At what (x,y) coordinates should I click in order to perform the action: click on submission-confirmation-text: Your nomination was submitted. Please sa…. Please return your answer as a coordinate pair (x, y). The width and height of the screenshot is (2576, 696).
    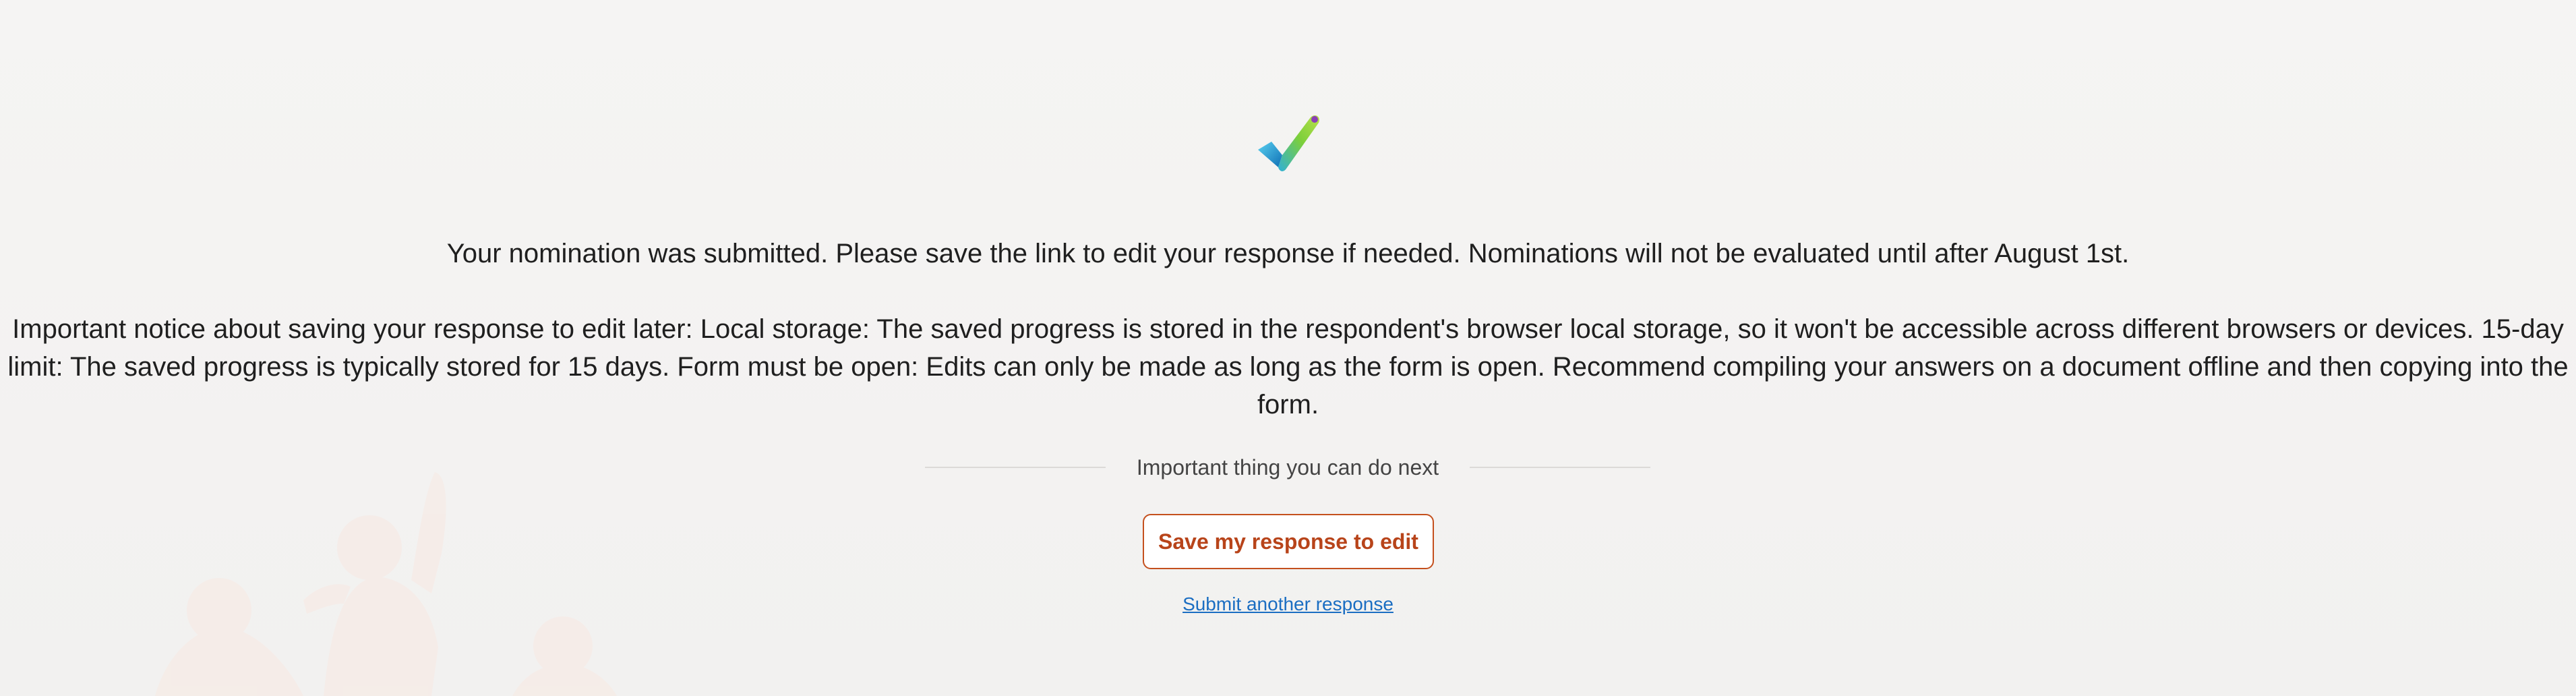
    Looking at the image, I should click on (1288, 253).